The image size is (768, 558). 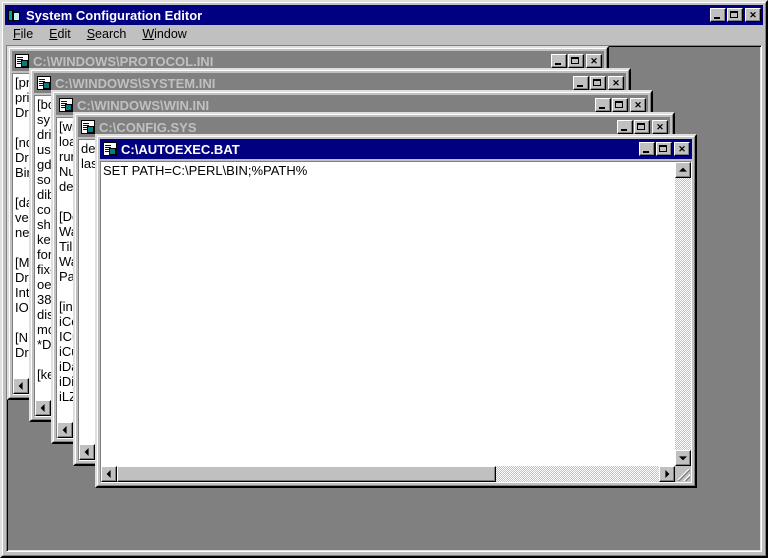 I want to click on menu-file: File, so click(x=23, y=34).